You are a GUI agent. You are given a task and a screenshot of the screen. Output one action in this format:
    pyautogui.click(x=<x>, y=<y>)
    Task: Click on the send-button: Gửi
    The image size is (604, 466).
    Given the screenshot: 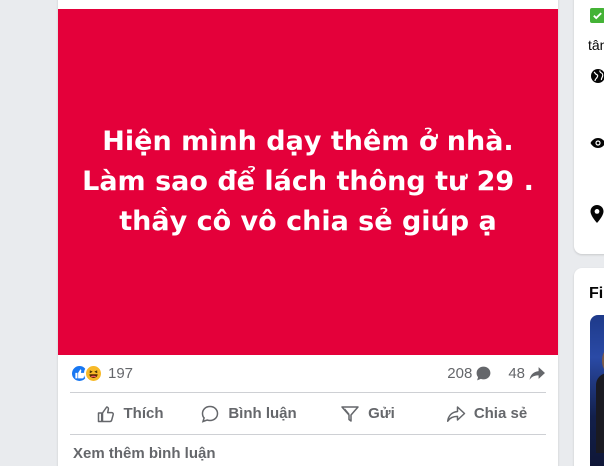 What is the action you would take?
    pyautogui.click(x=367, y=414)
    